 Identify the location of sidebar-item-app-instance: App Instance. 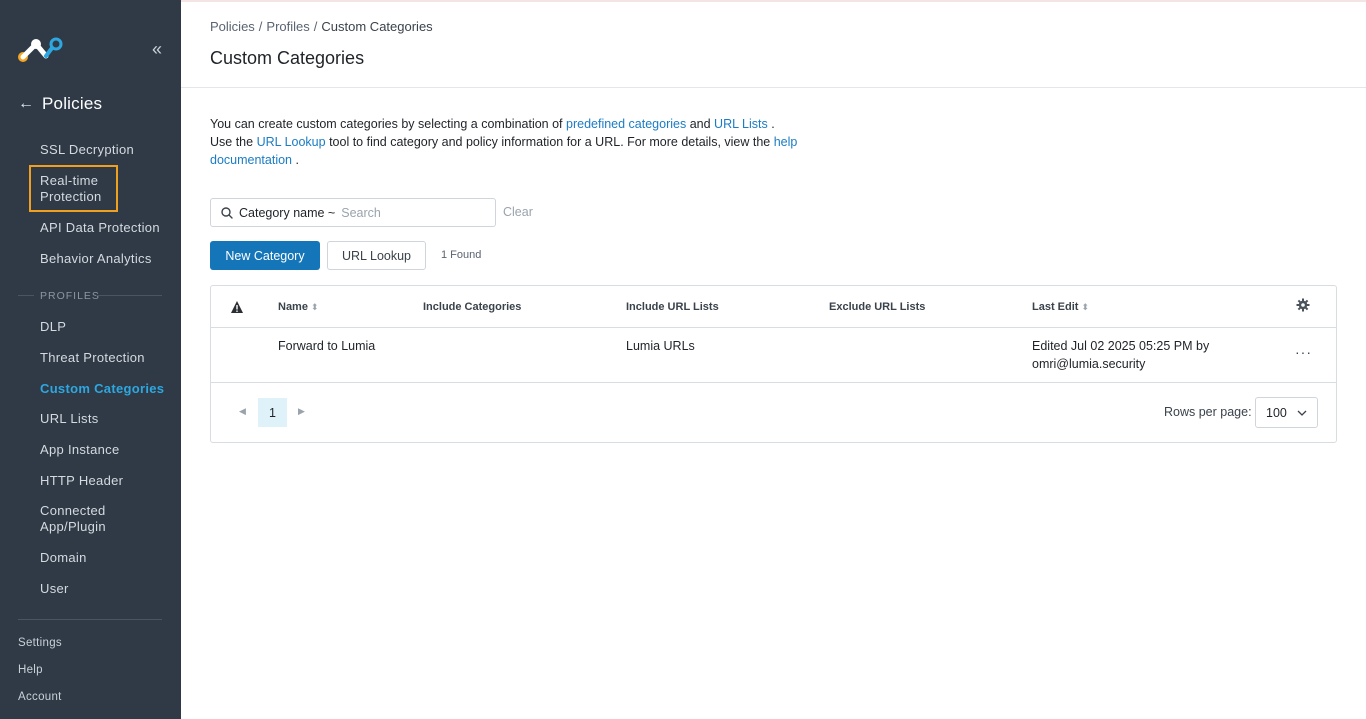
(80, 450).